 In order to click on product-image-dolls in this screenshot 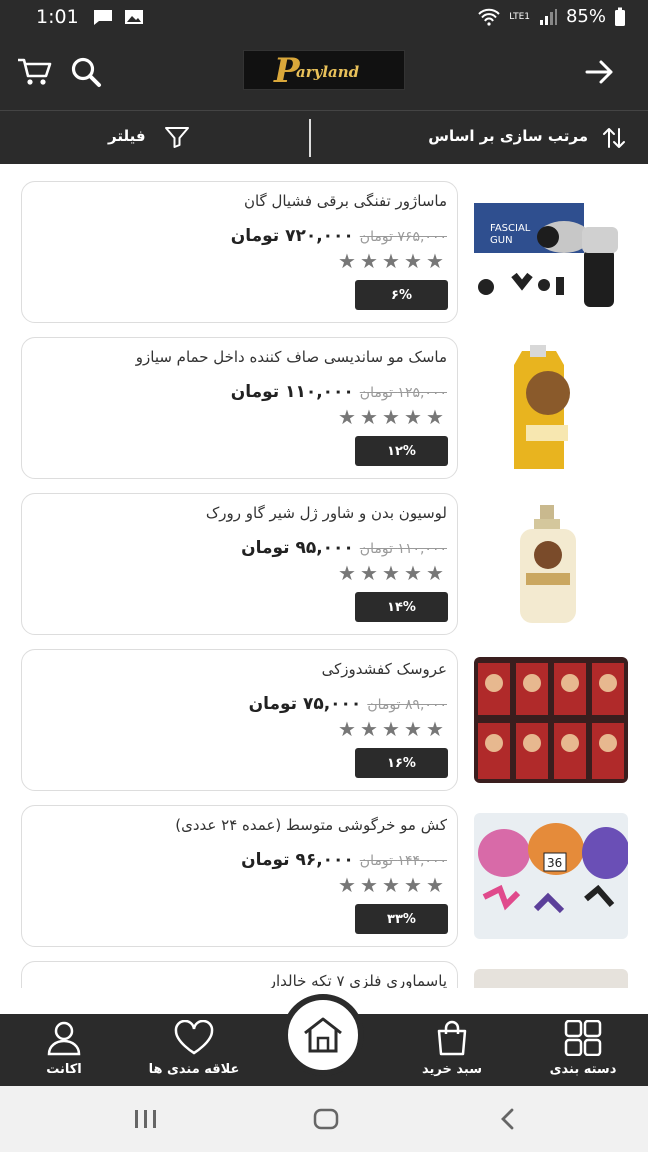, I will do `click(551, 720)`.